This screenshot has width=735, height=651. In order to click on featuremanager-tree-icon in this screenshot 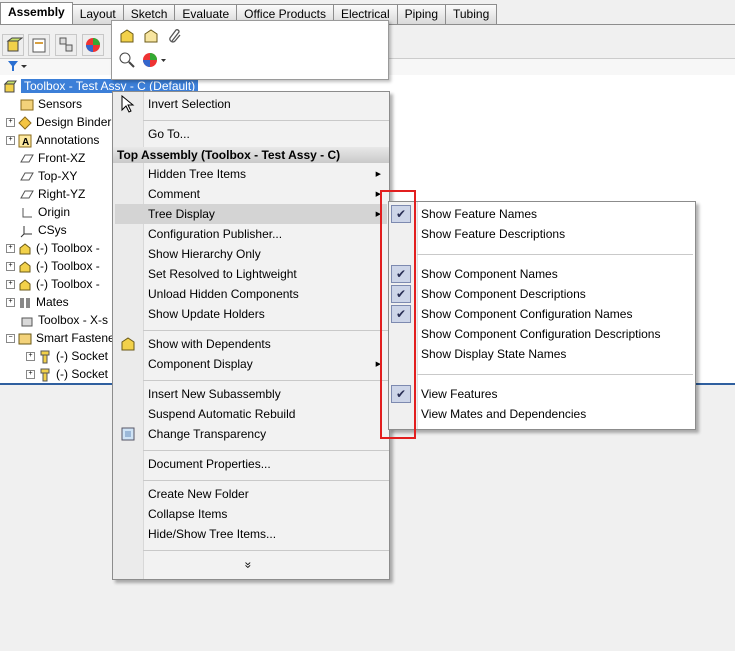, I will do `click(13, 45)`.